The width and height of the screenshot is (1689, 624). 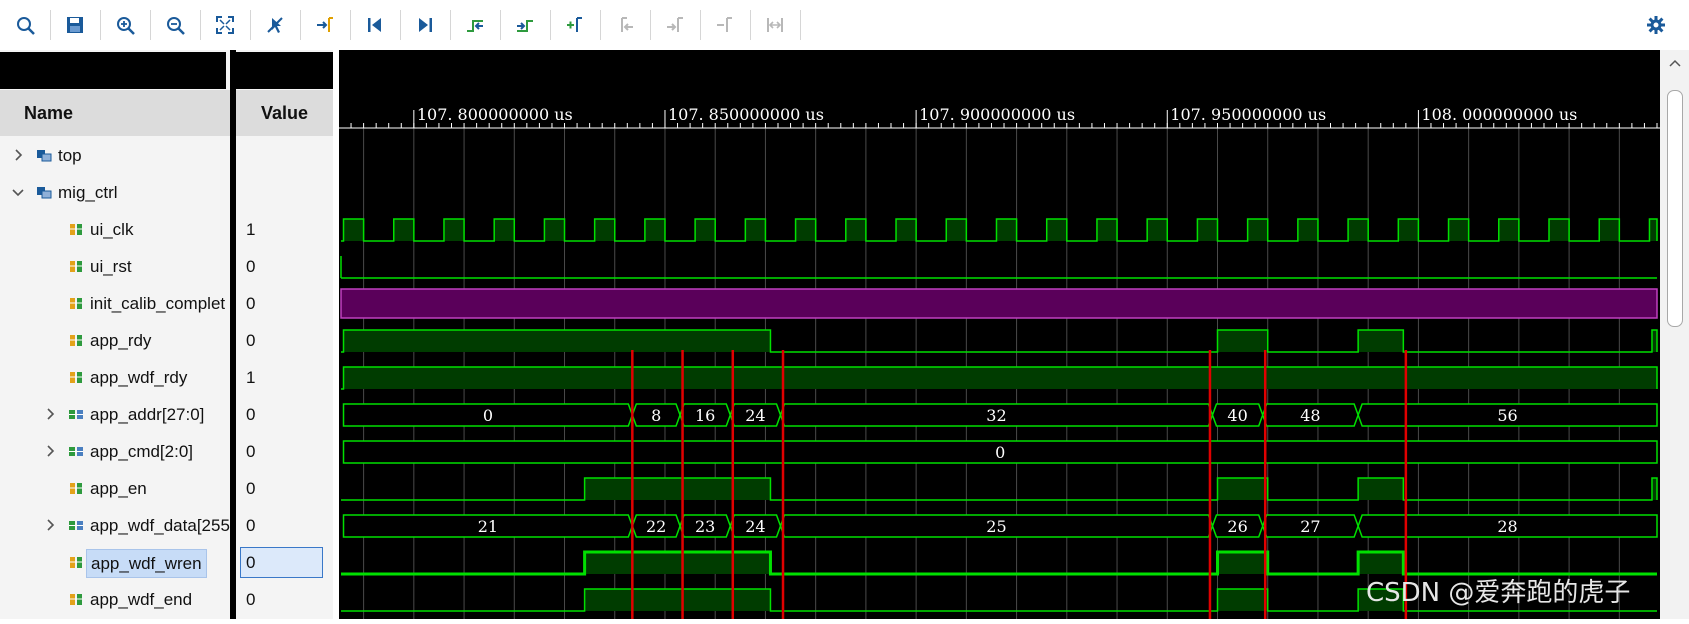 I want to click on toolbar, so click(x=844, y=25).